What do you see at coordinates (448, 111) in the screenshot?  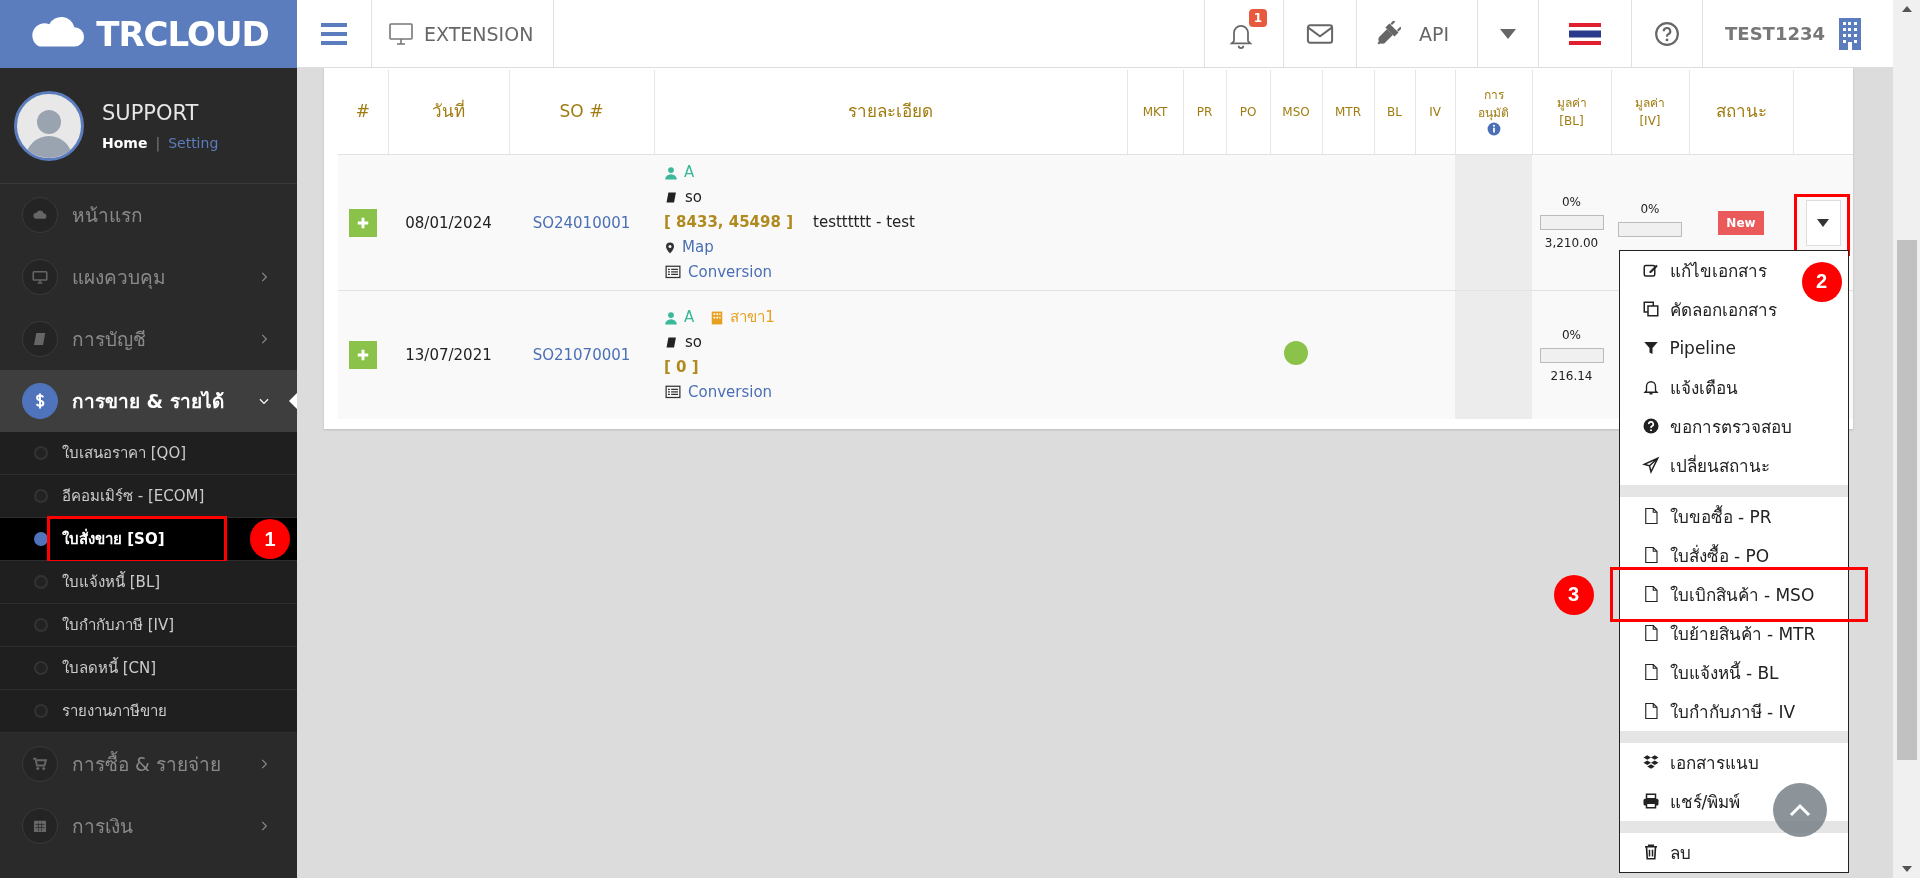 I see `column-header: วันที่` at bounding box center [448, 111].